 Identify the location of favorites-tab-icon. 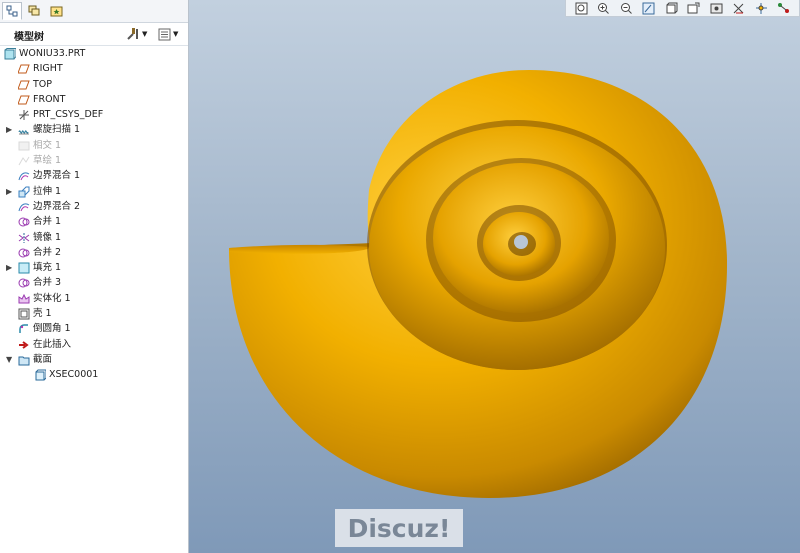
(56, 11).